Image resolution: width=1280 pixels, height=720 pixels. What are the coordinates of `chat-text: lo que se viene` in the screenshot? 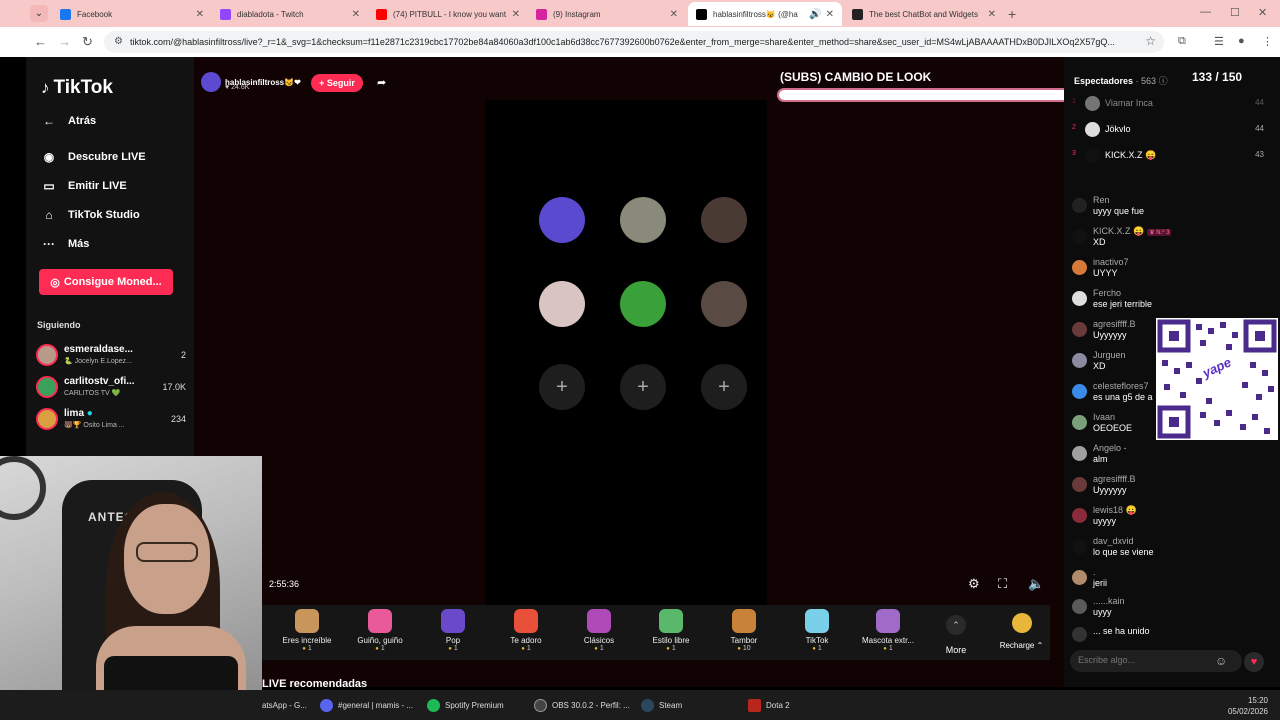 It's located at (1123, 552).